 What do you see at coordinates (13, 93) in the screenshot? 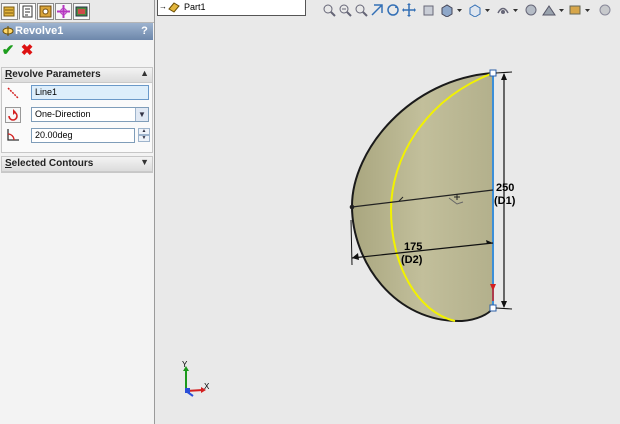
I see `axis-of-revolution-icon` at bounding box center [13, 93].